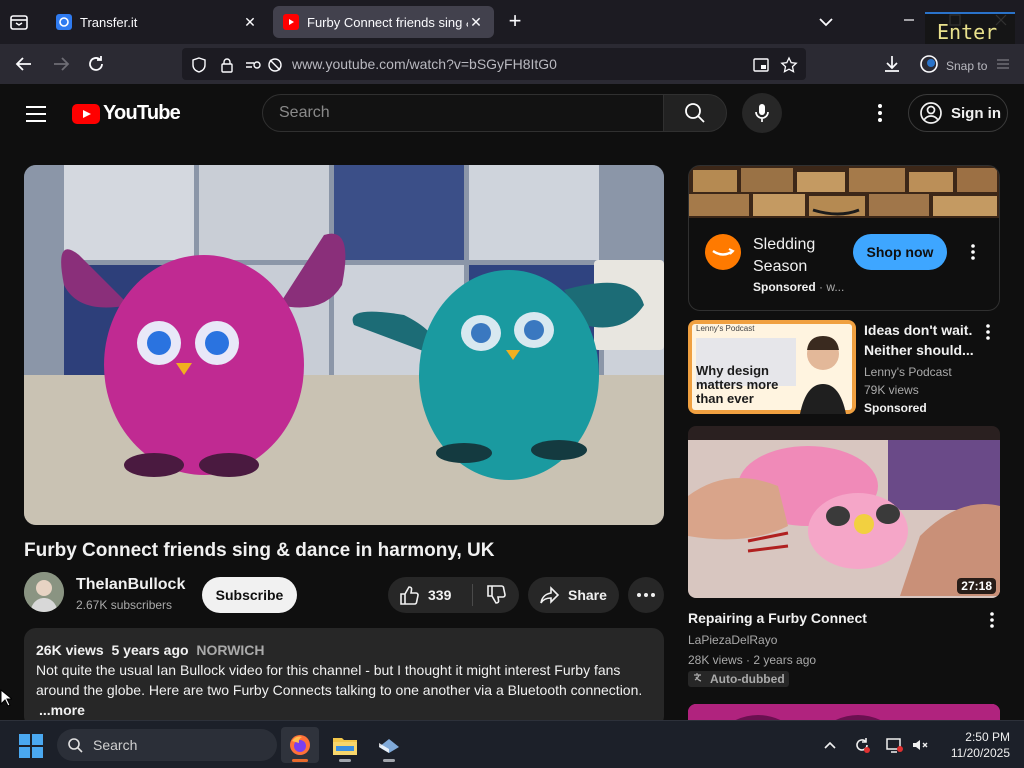 The image size is (1024, 768). What do you see at coordinates (36, 114) in the screenshot?
I see `hamburger-menu-icon` at bounding box center [36, 114].